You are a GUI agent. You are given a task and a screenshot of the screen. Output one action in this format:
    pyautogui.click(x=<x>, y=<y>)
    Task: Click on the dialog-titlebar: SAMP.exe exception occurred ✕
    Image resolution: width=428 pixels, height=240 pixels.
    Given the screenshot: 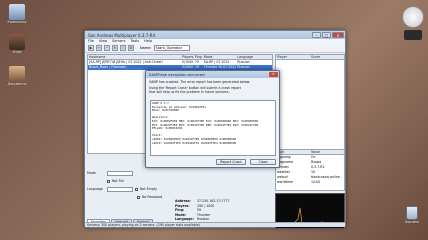 What is the action you would take?
    pyautogui.click(x=212, y=74)
    